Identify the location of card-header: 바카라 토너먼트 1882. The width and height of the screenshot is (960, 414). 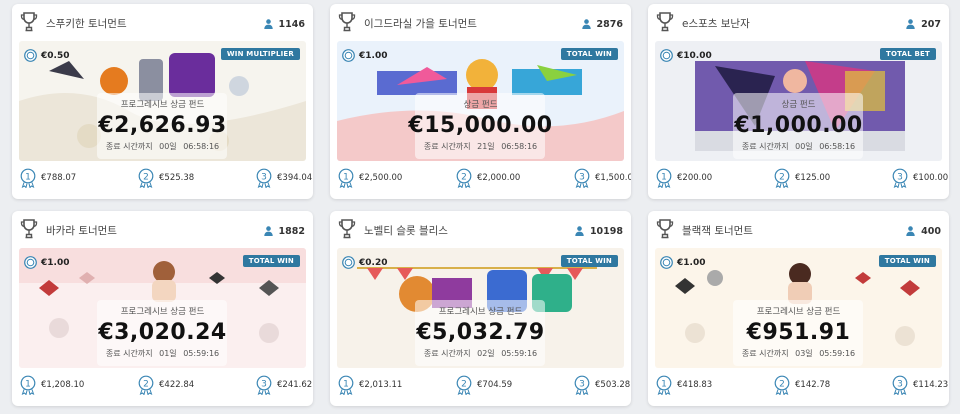
(162, 229).